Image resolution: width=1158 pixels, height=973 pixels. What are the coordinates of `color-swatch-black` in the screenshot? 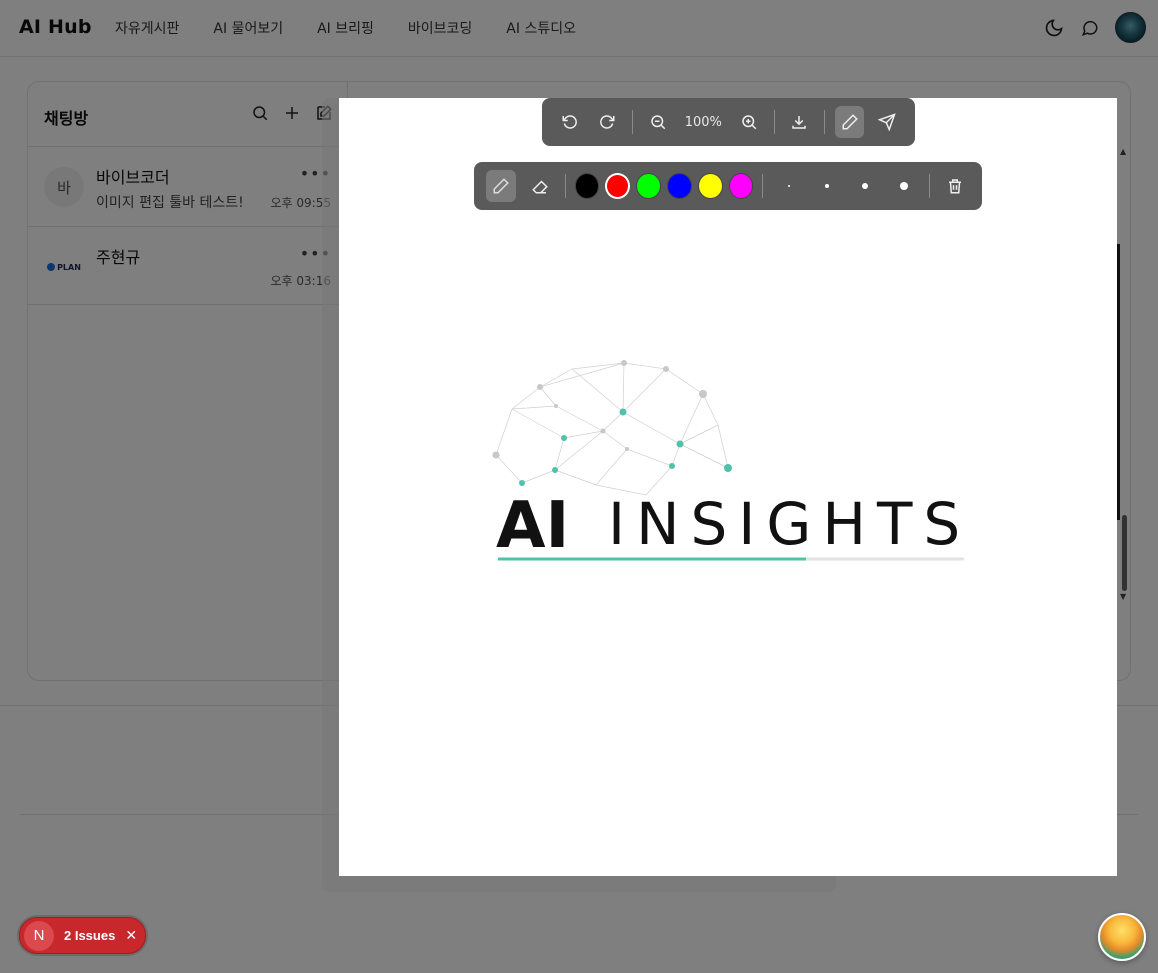 It's located at (587, 186).